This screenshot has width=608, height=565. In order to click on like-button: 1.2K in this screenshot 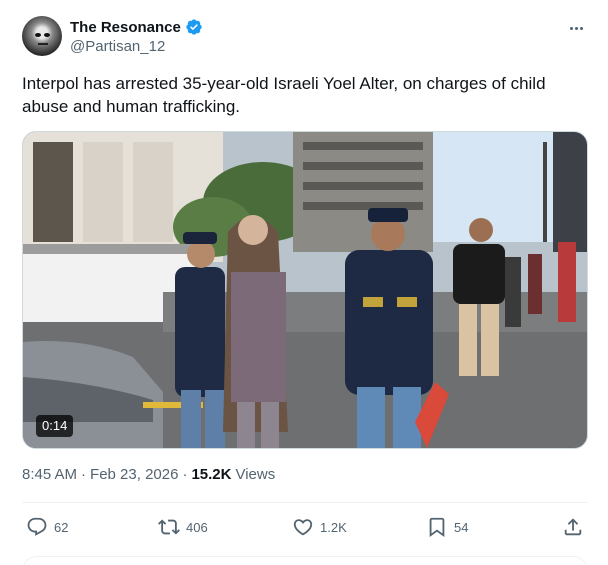, I will do `click(319, 527)`.